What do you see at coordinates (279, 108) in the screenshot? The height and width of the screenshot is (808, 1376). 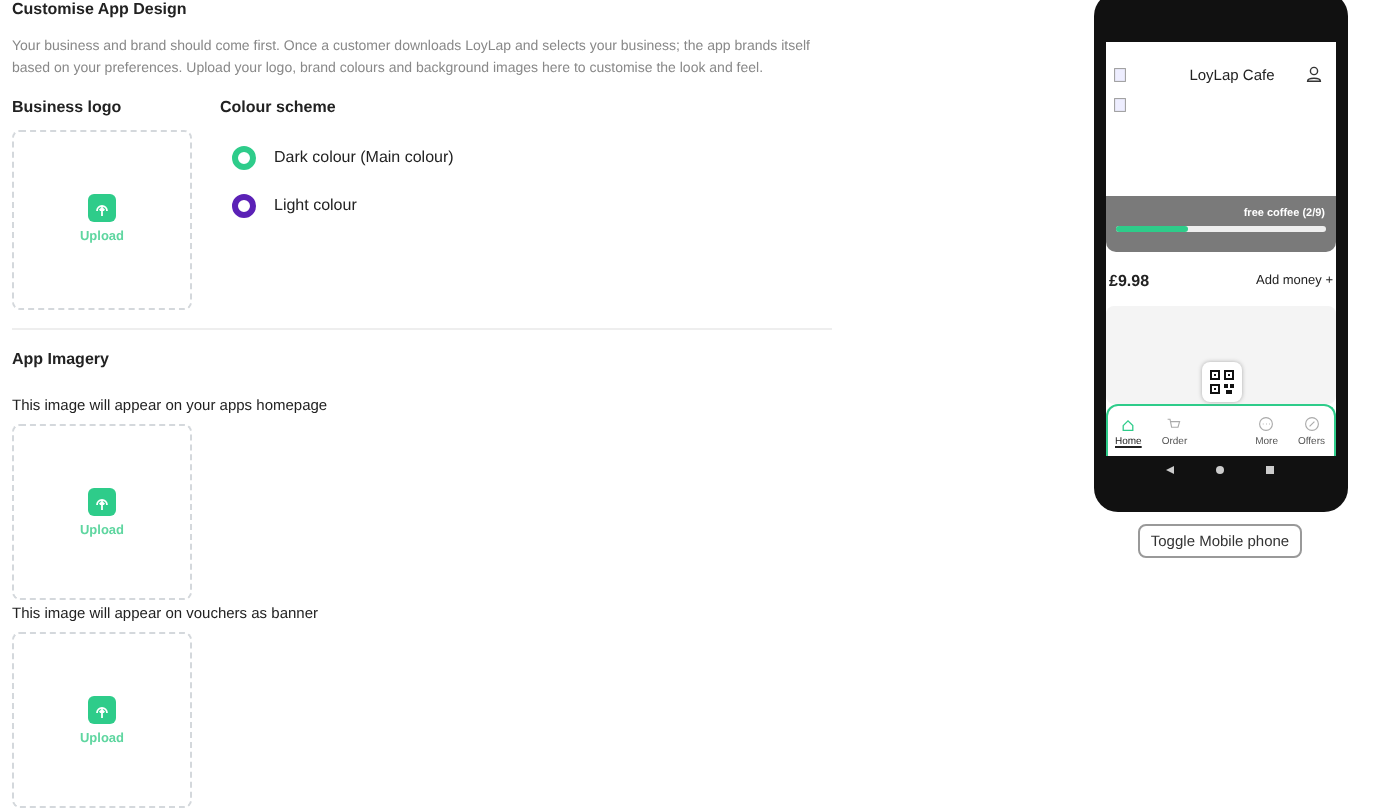 I see `section-heading: Colour scheme` at bounding box center [279, 108].